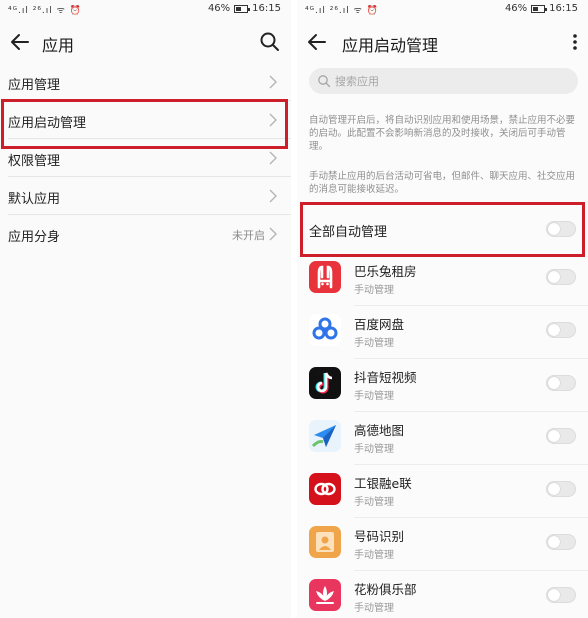 Image resolution: width=588 pixels, height=618 pixels. I want to click on menu-item-default-apps: 默认应用, so click(145, 196).